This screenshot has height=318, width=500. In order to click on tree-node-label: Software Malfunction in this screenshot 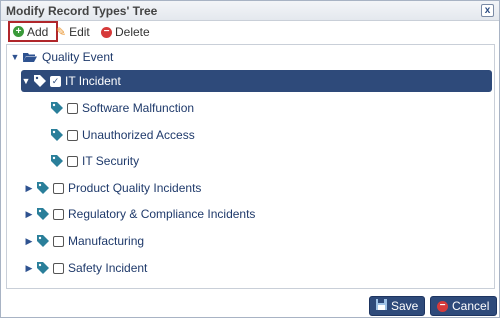, I will do `click(138, 108)`.